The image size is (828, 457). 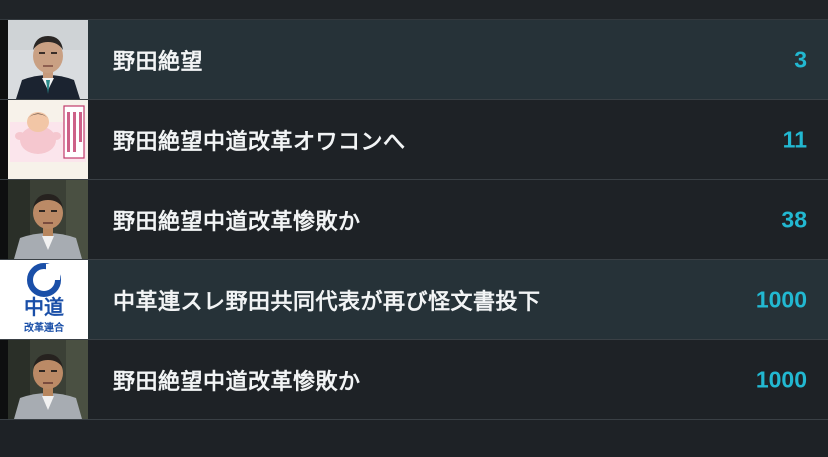 I want to click on list-footer-space, so click(x=414, y=438).